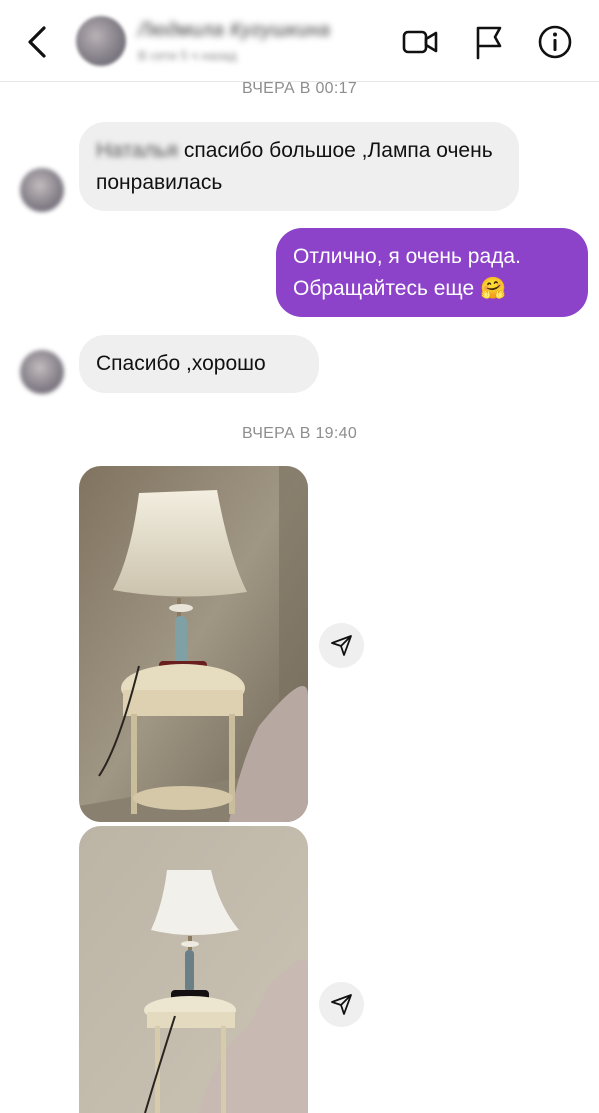 This screenshot has height=1113, width=599. What do you see at coordinates (489, 42) in the screenshot?
I see `flag-icon` at bounding box center [489, 42].